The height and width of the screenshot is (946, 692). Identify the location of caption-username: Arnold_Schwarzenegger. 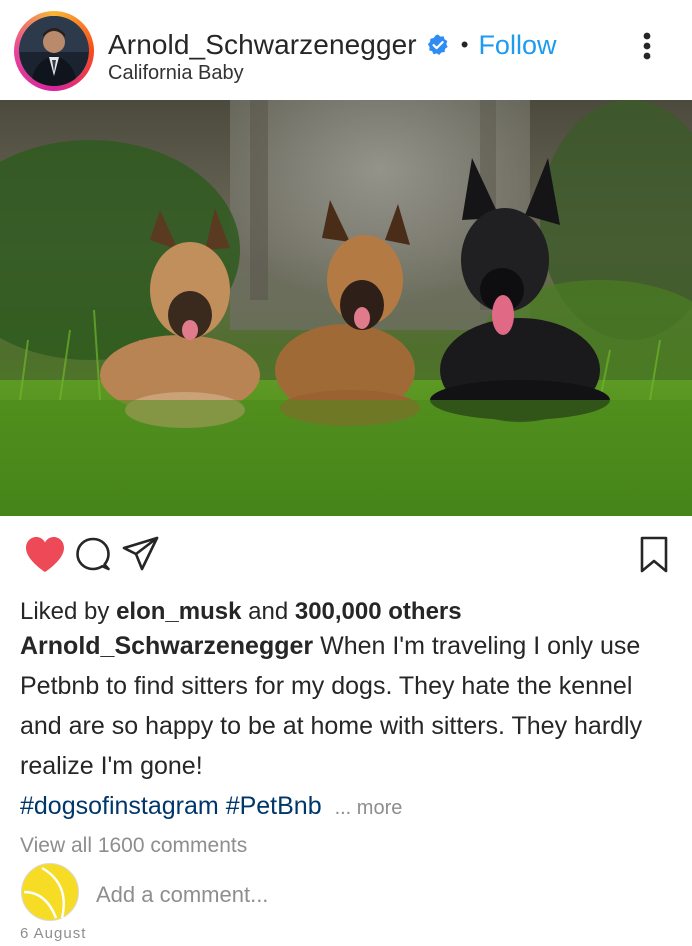
(166, 646).